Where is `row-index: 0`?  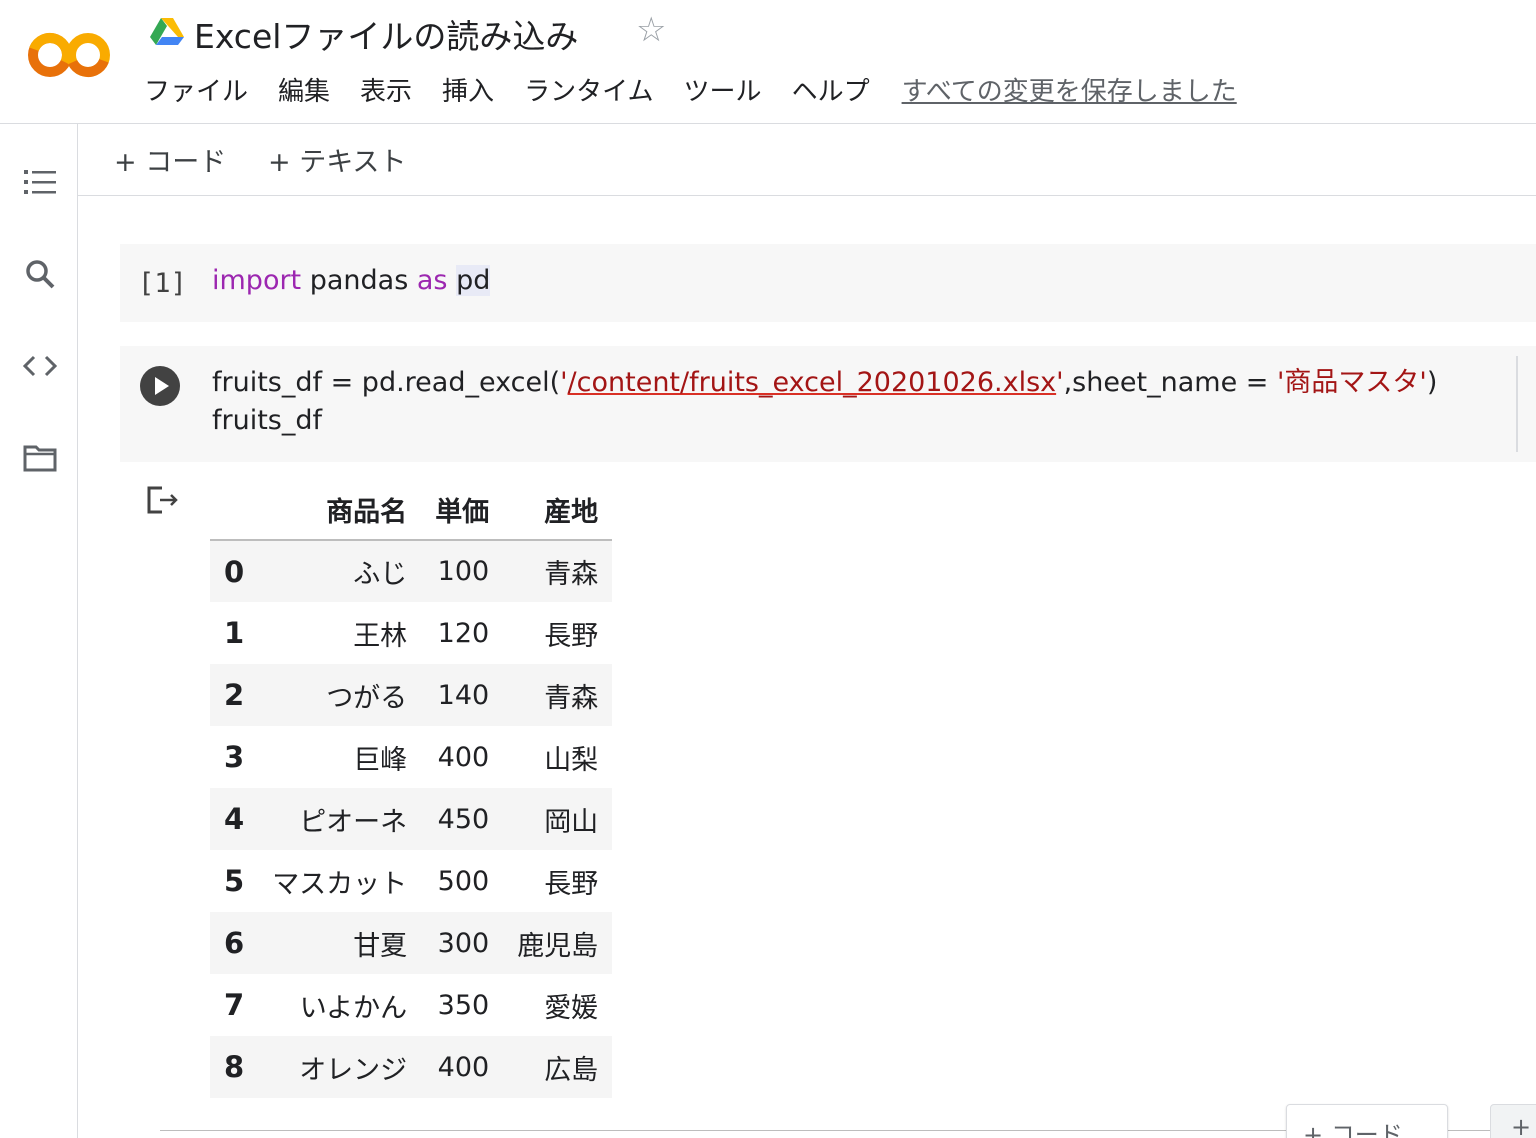 row-index: 0 is located at coordinates (234, 571).